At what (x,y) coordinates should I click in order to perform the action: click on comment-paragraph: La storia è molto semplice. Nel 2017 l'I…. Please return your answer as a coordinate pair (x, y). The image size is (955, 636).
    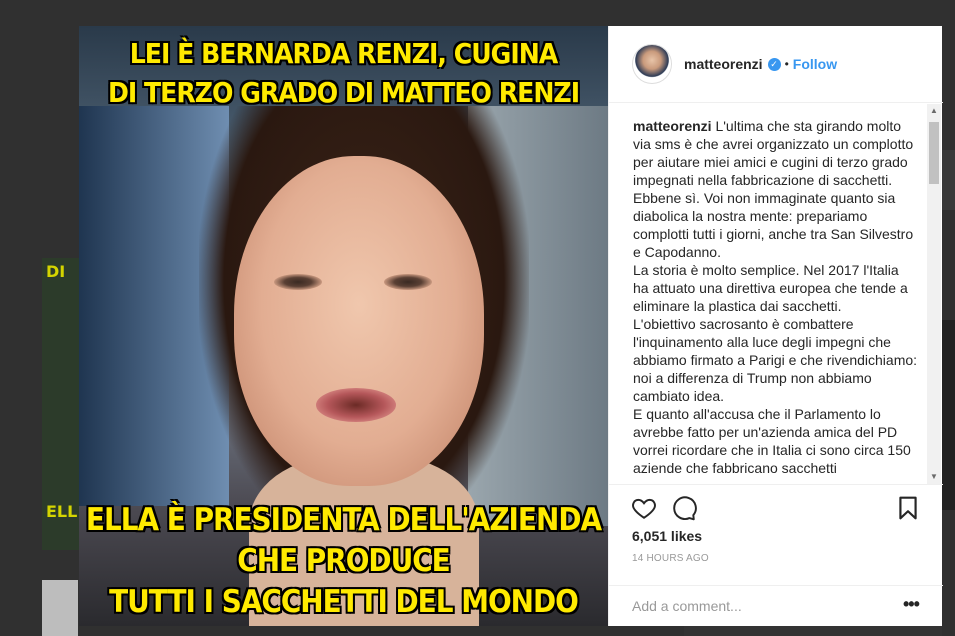
    Looking at the image, I should click on (770, 288).